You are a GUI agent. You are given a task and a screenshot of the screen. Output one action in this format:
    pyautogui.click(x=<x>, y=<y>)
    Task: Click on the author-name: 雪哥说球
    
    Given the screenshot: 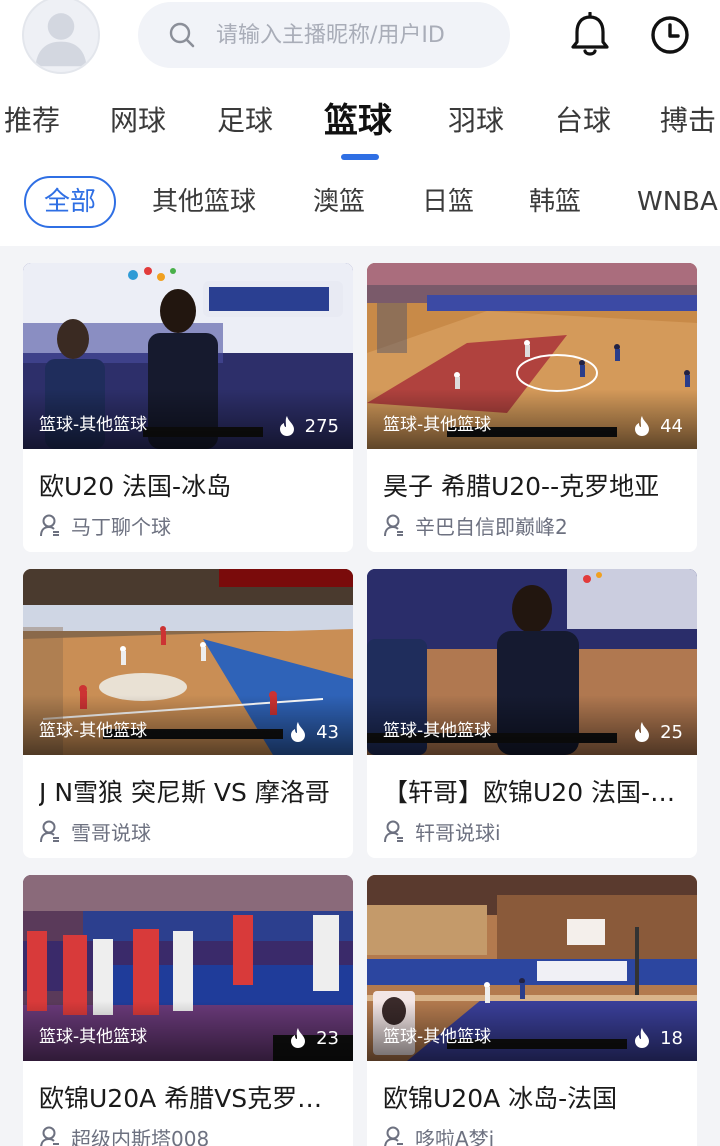 What is the action you would take?
    pyautogui.click(x=111, y=833)
    